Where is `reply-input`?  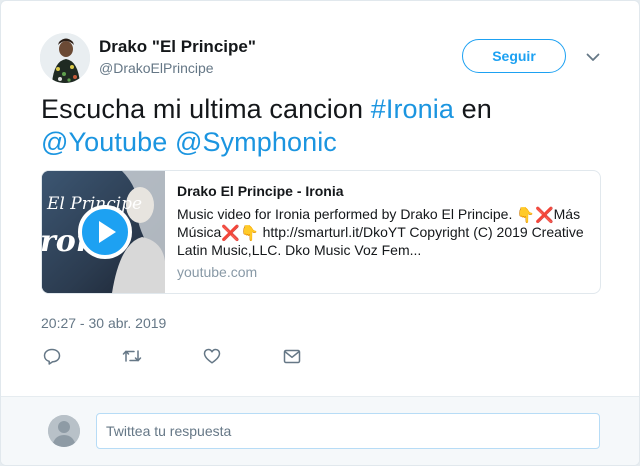
reply-input is located at coordinates (348, 431).